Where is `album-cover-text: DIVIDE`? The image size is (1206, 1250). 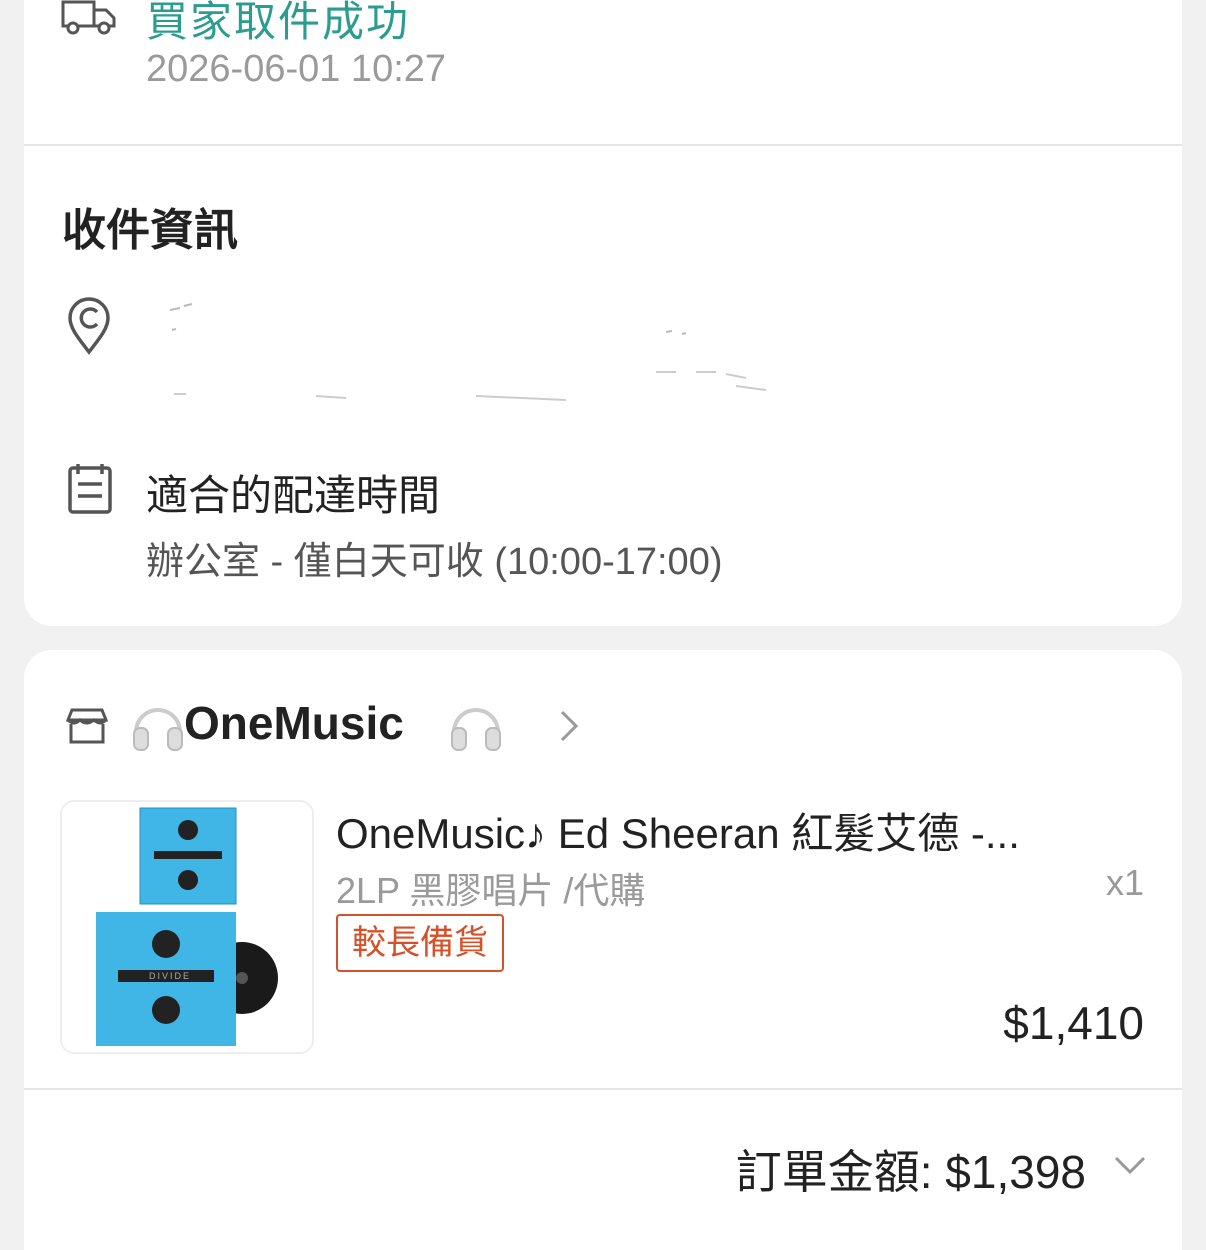
album-cover-text: DIVIDE is located at coordinates (169, 976).